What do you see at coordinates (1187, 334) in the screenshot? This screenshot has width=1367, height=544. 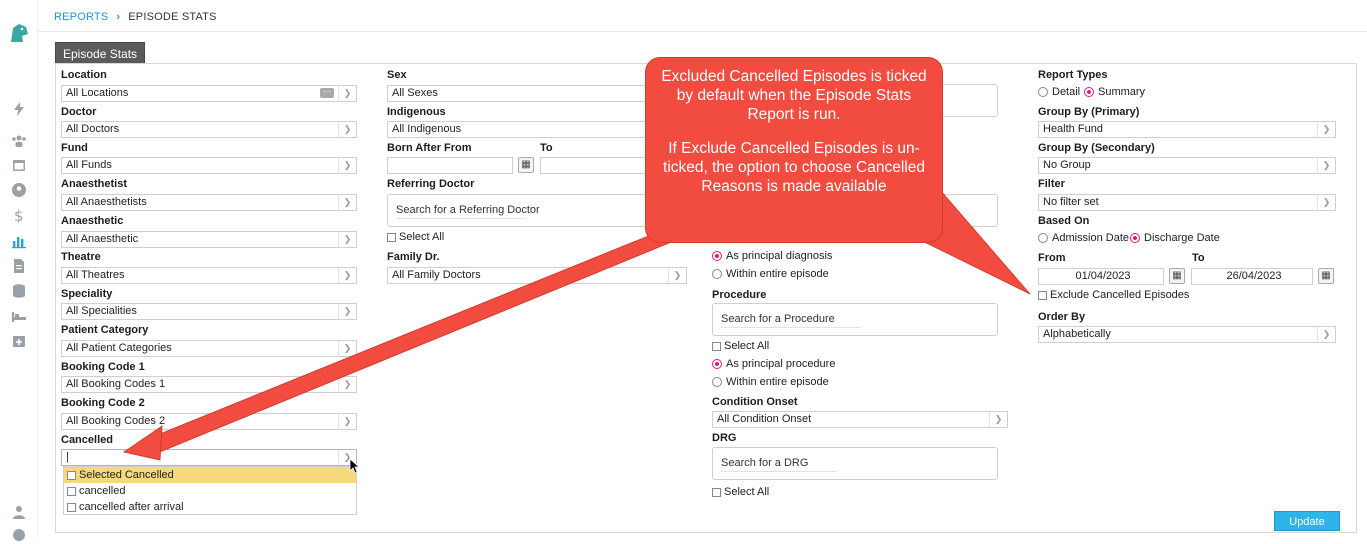 I see `order-by-select: Alphabetically ❯` at bounding box center [1187, 334].